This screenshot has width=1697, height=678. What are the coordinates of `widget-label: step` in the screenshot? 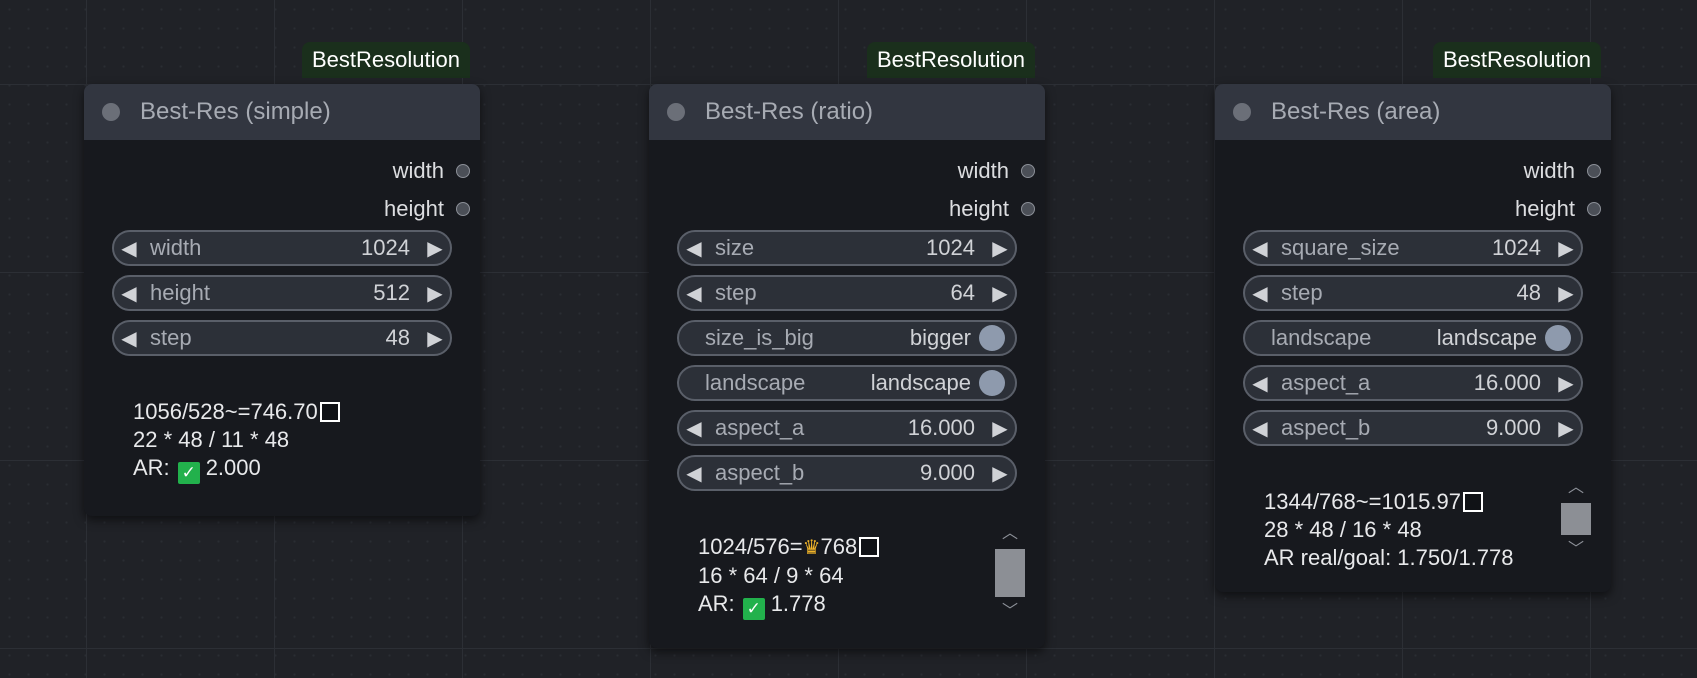 It's located at (1302, 292).